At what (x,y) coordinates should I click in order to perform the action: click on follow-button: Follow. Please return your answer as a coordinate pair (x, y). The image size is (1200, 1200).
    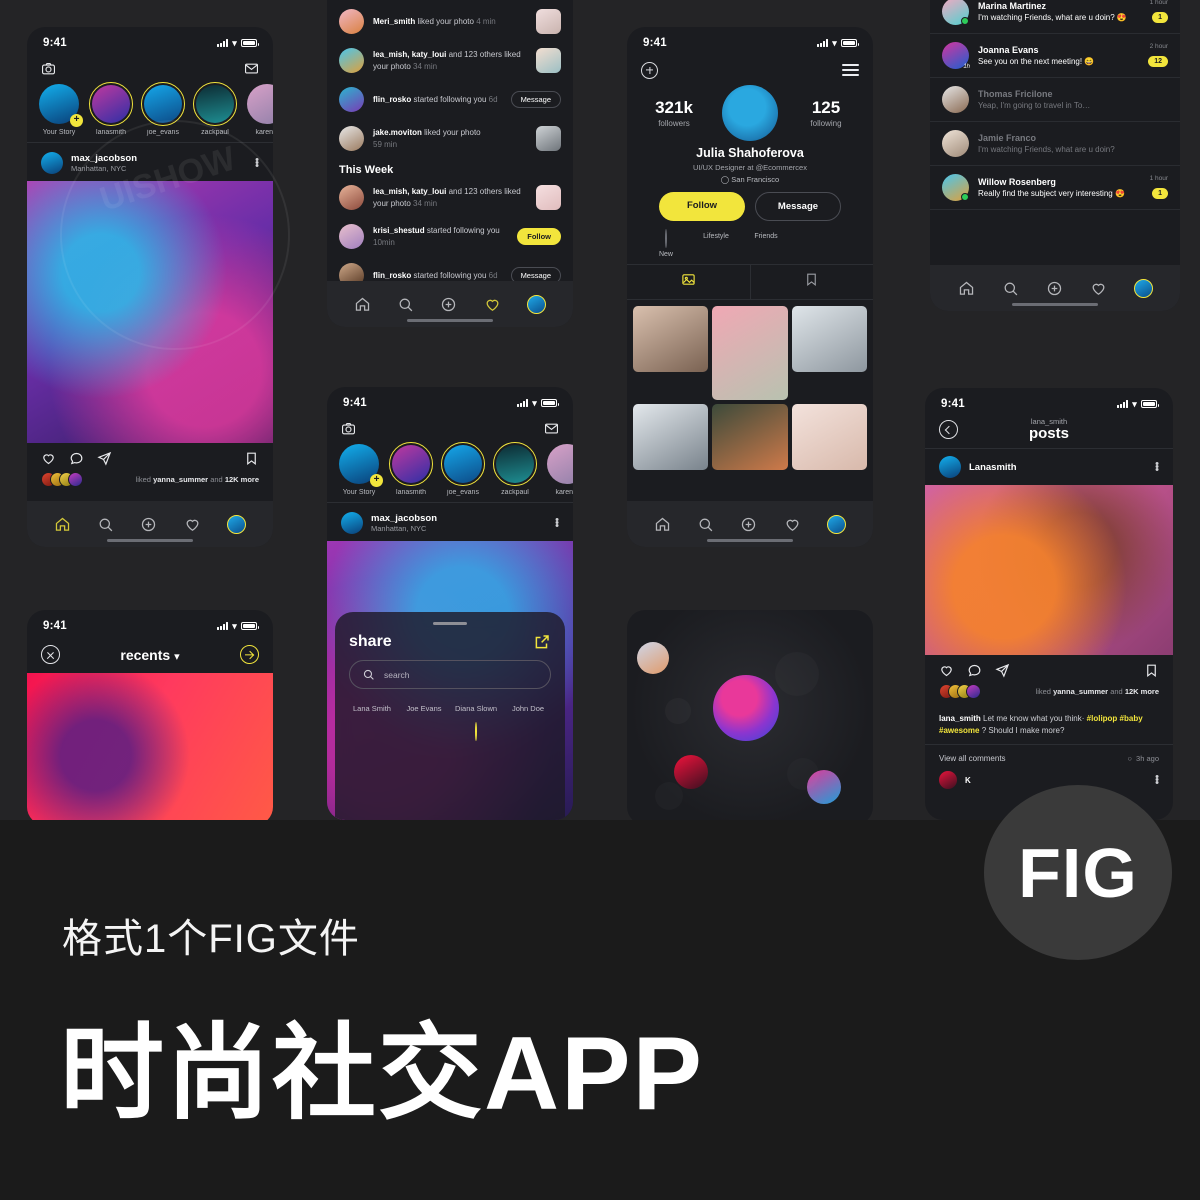
    Looking at the image, I should click on (702, 206).